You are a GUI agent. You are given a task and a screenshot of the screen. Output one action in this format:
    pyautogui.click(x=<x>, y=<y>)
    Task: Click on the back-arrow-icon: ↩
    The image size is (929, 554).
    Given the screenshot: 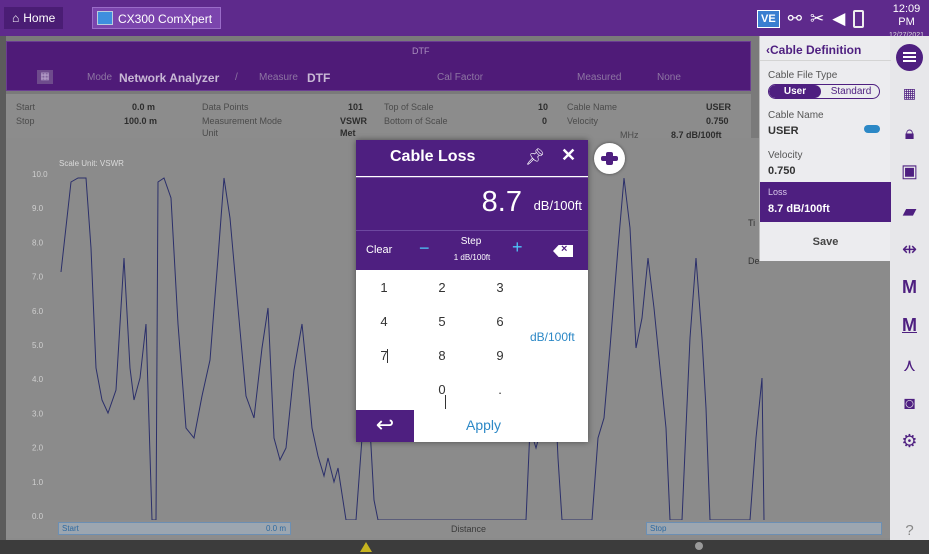 What is the action you would take?
    pyautogui.click(x=385, y=426)
    